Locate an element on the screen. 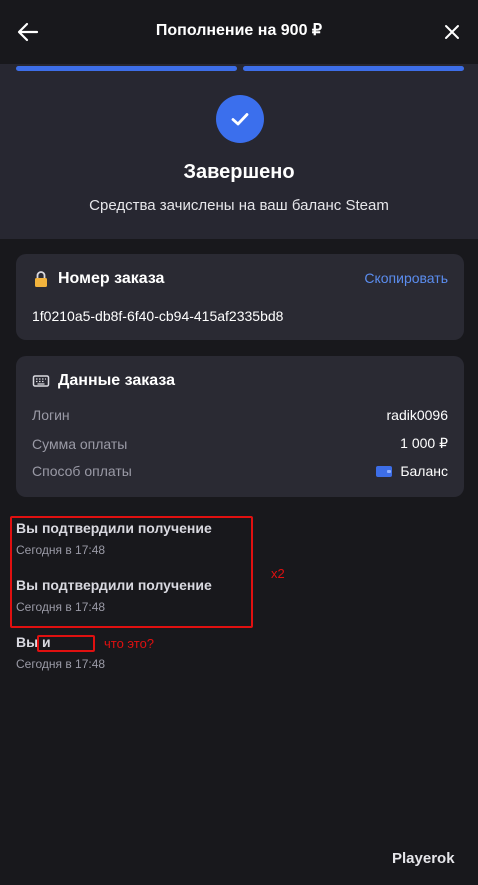 Image resolution: width=478 pixels, height=885 pixels. order-data-heading: Данные заказа is located at coordinates (103, 381).